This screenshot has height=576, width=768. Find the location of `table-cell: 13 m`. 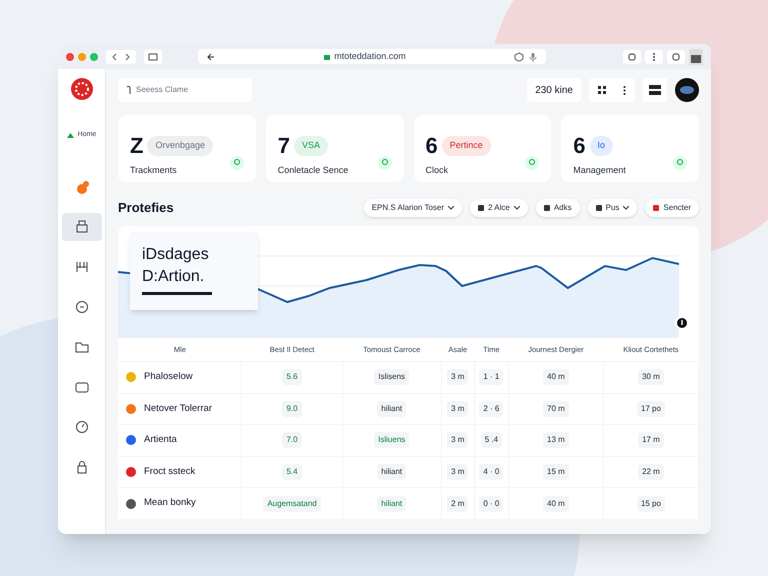

table-cell: 13 m is located at coordinates (556, 440).